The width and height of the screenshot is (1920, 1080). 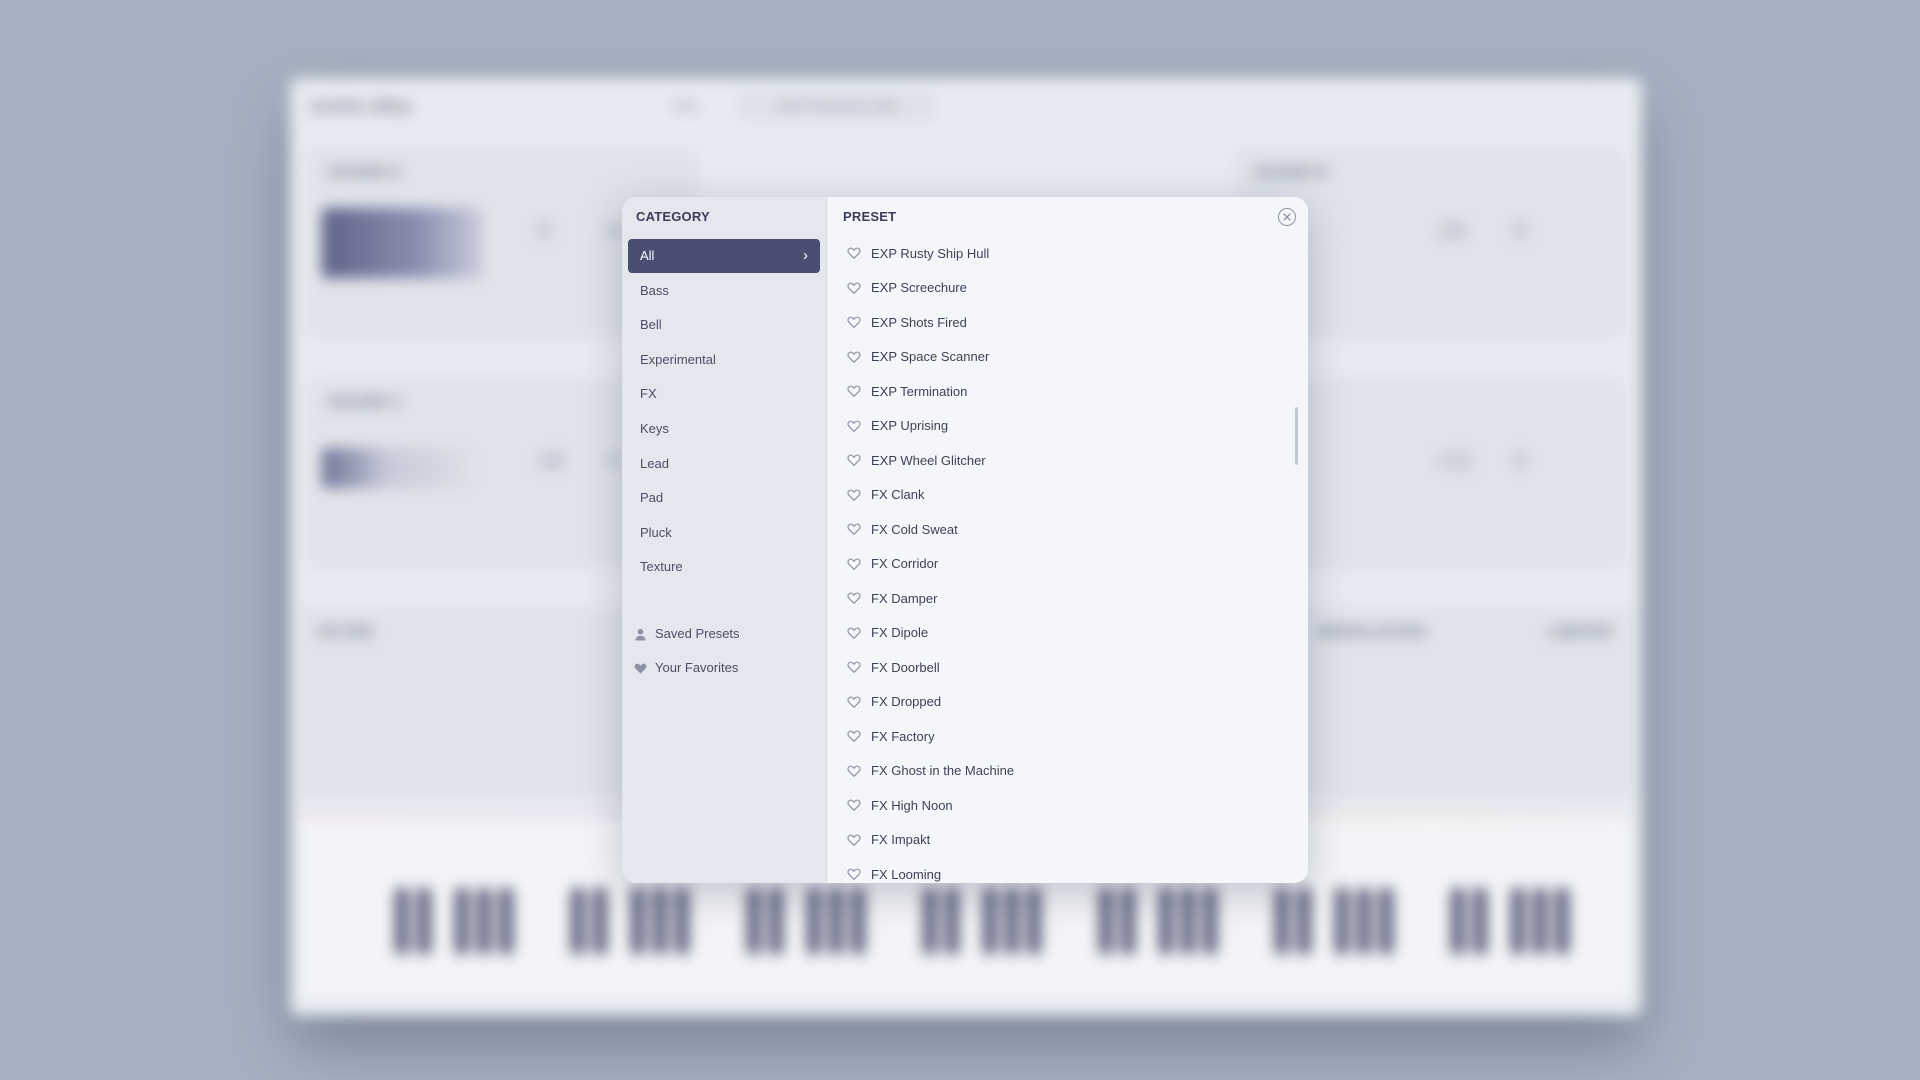 What do you see at coordinates (724, 256) in the screenshot?
I see `category-item-all: All ›` at bounding box center [724, 256].